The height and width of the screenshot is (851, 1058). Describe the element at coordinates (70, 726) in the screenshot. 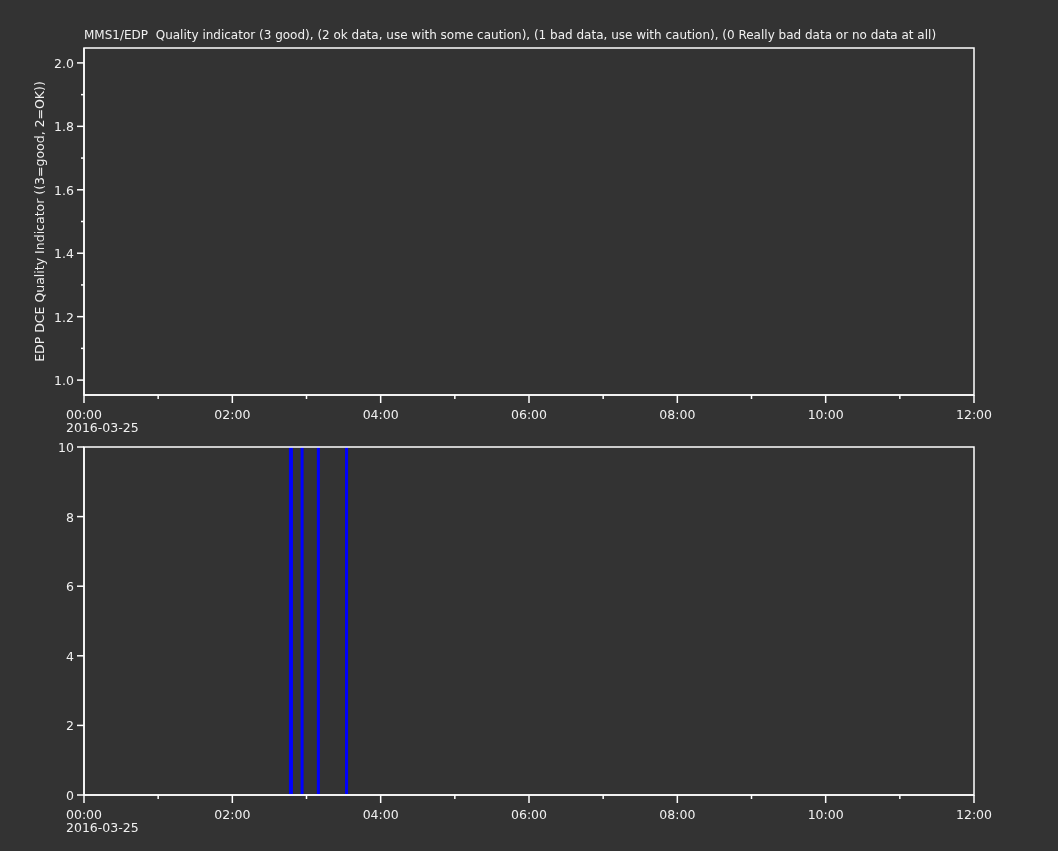

I see `tick-label: 2` at that location.